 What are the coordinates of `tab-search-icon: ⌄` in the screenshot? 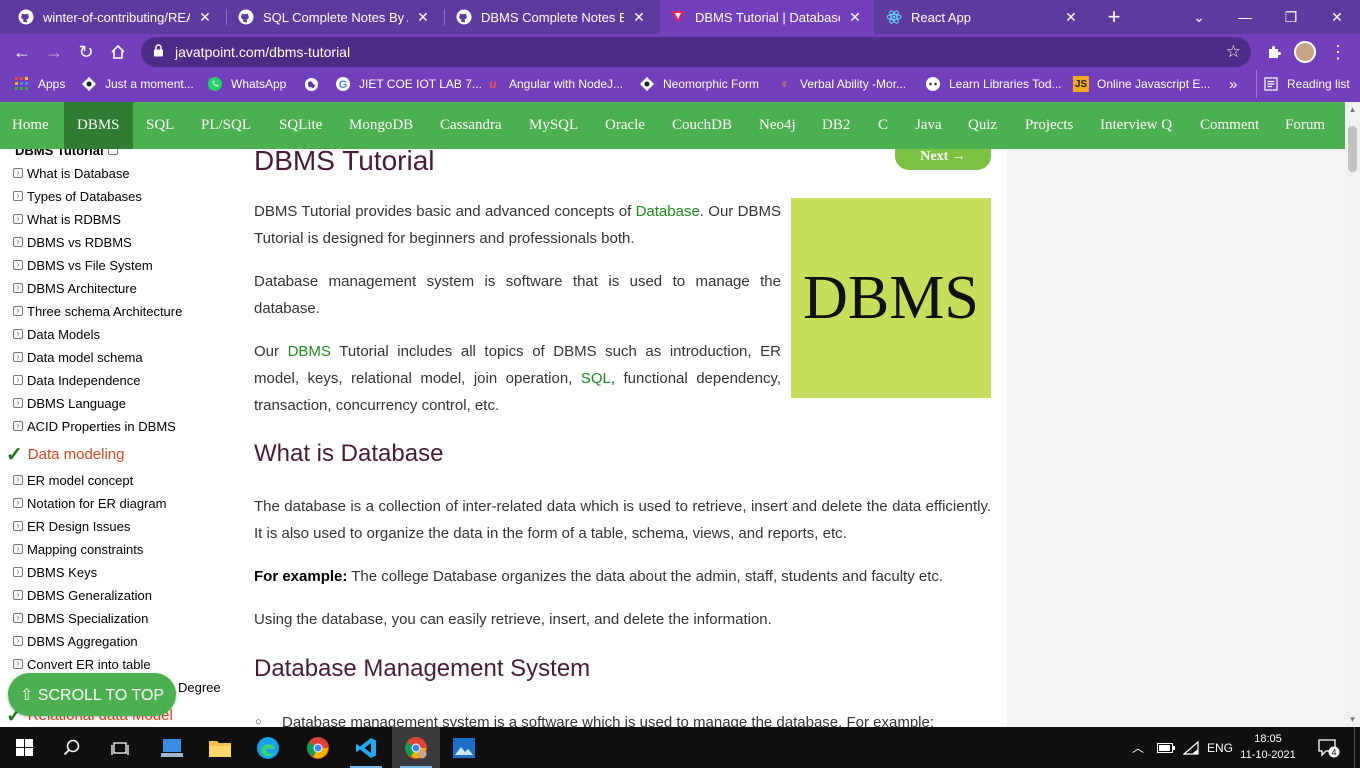 It's located at (1199, 17).